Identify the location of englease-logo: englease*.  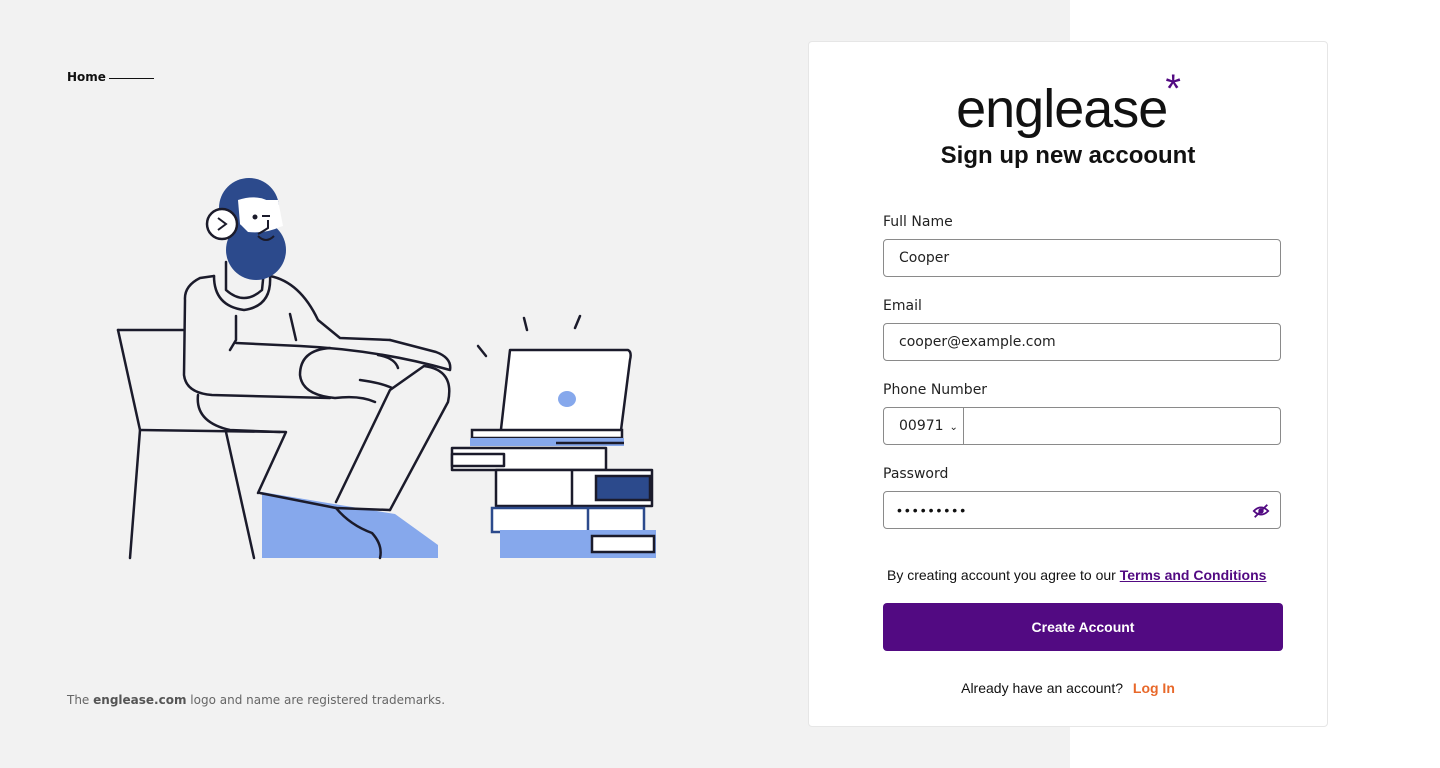
(1068, 104).